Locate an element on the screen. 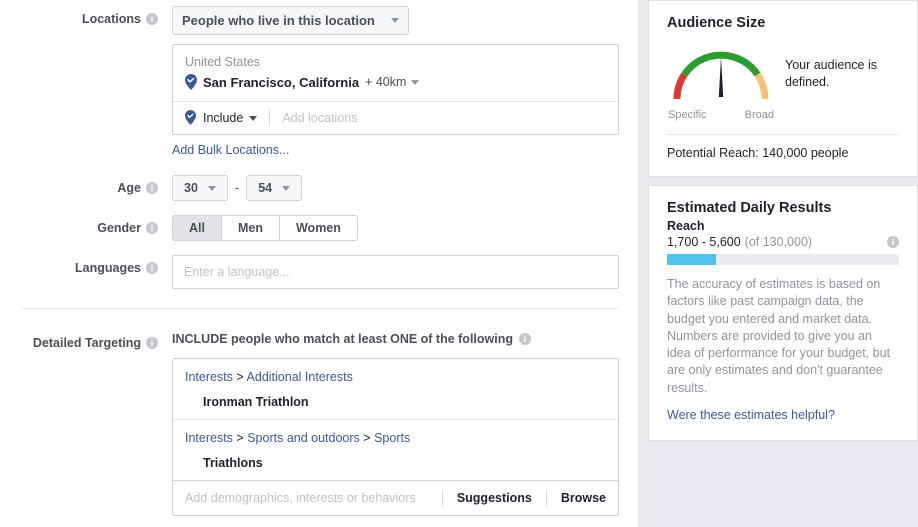 This screenshot has height=527, width=918. gender-option-women: Women is located at coordinates (318, 228).